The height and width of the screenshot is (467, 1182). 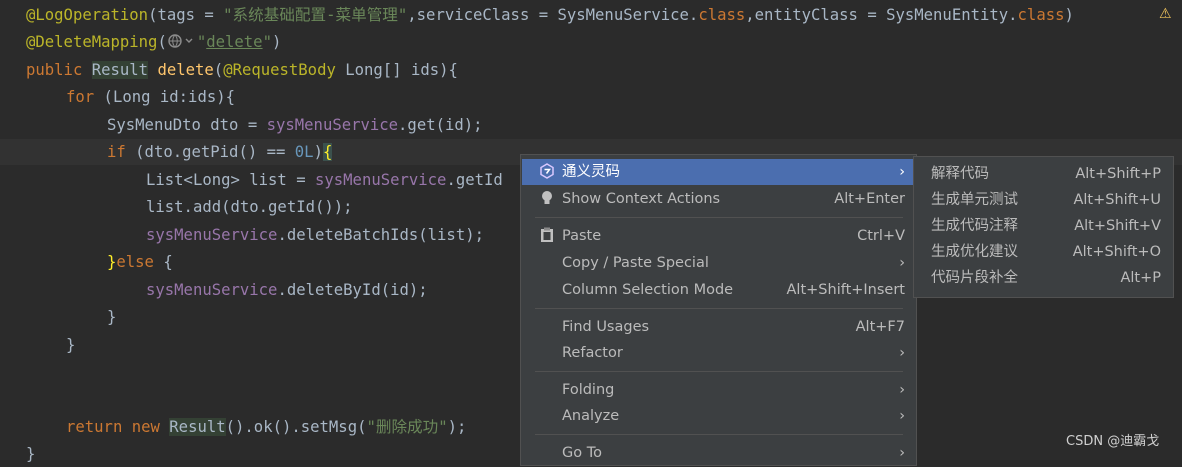 I want to click on code-line-4: for (Long id:ids){, so click(x=150, y=97).